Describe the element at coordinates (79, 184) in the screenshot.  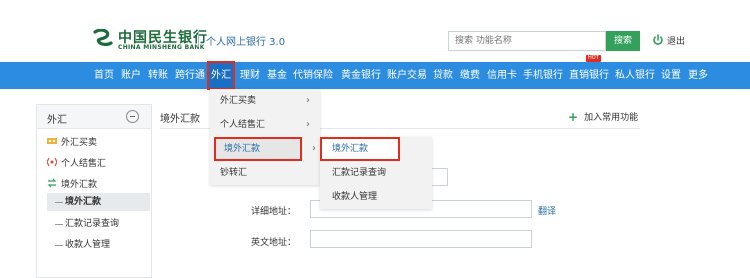
I see `sidebar-item-label: 境外汇款` at that location.